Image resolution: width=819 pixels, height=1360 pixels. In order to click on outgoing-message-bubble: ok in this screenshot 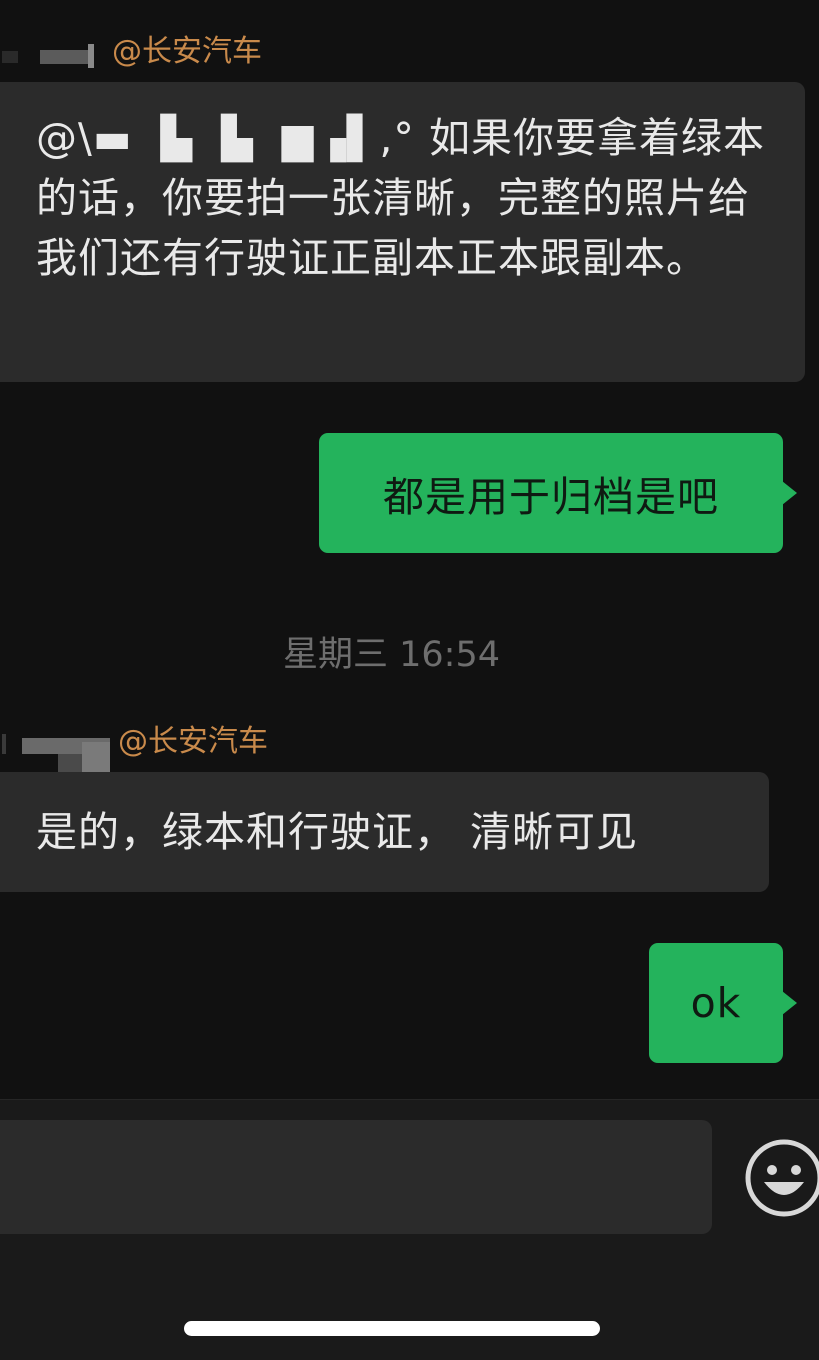, I will do `click(723, 1003)`.